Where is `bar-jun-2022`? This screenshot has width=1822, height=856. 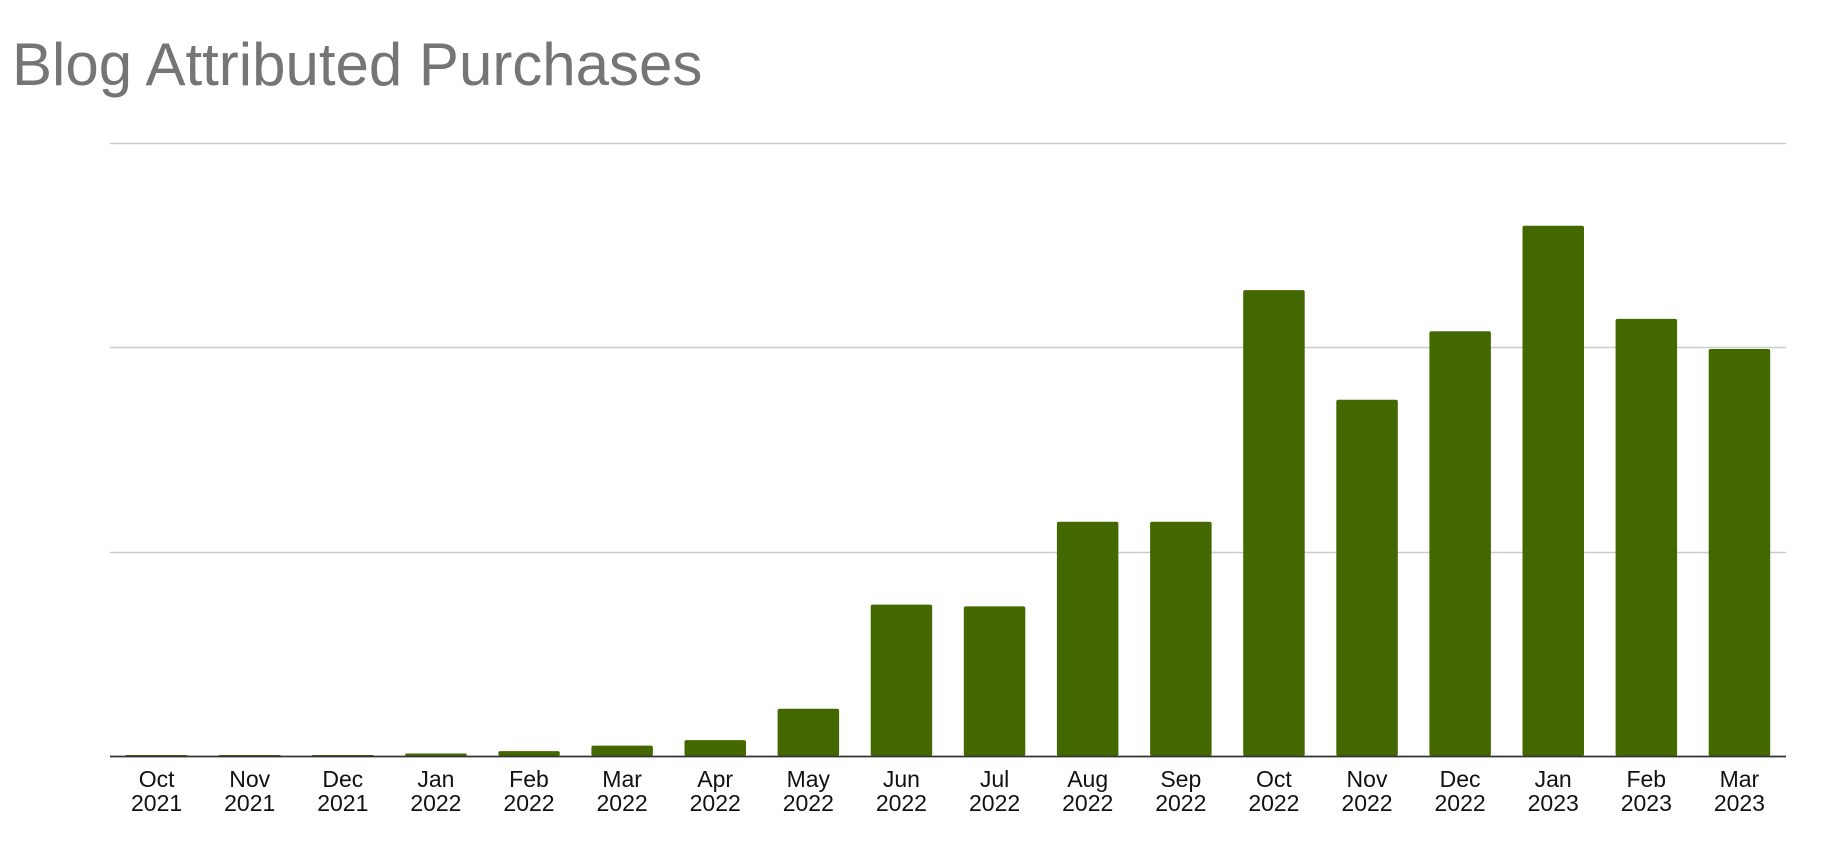
bar-jun-2022 is located at coordinates (901, 680).